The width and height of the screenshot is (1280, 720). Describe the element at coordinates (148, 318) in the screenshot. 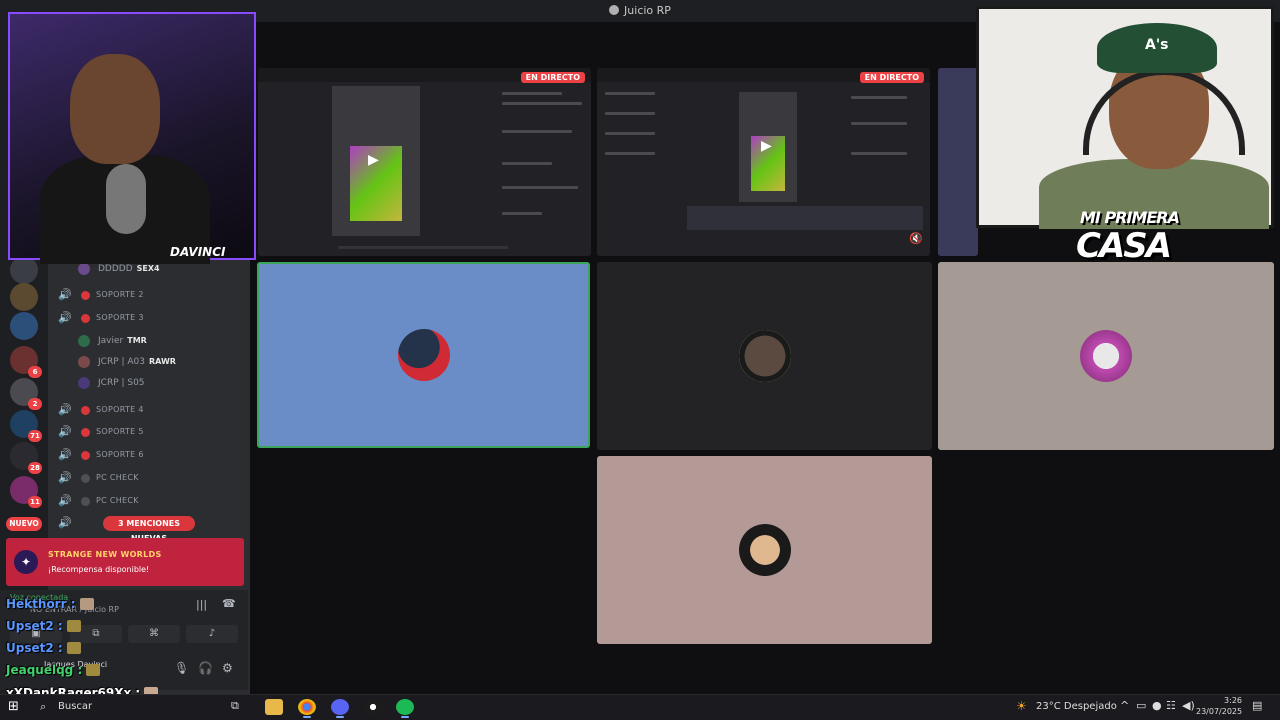

I see `voice-channel: 🔊 SOPORTE 3` at that location.